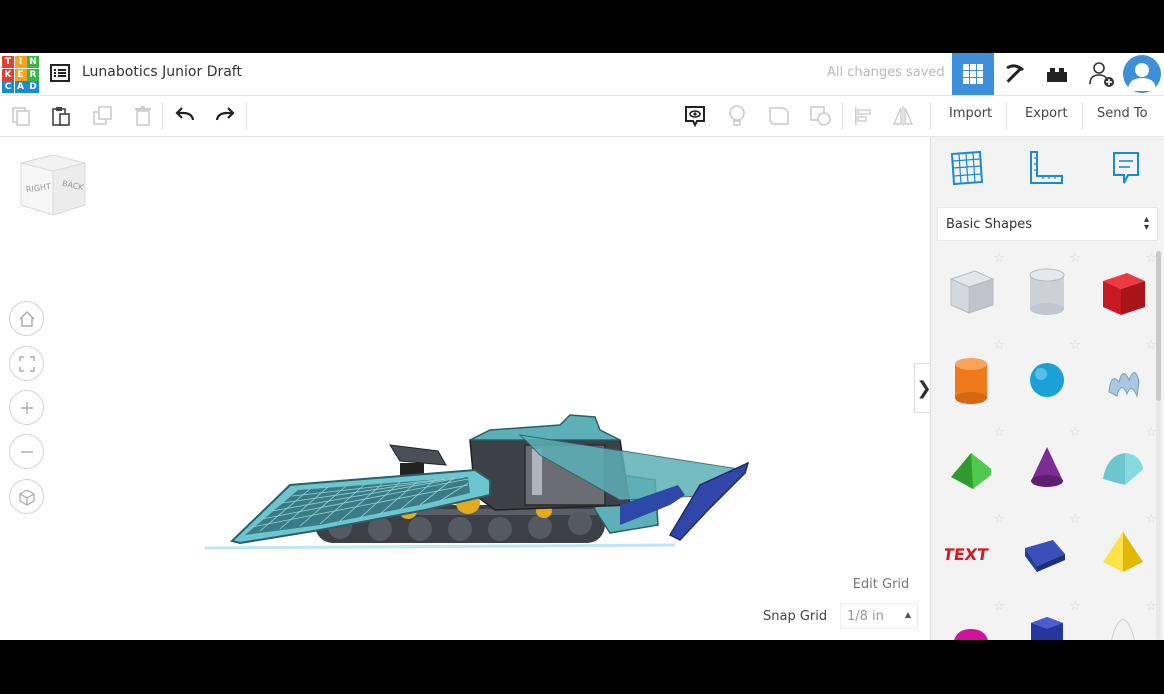  Describe the element at coordinates (1122, 113) in the screenshot. I see `send-to-button: Send To` at that location.